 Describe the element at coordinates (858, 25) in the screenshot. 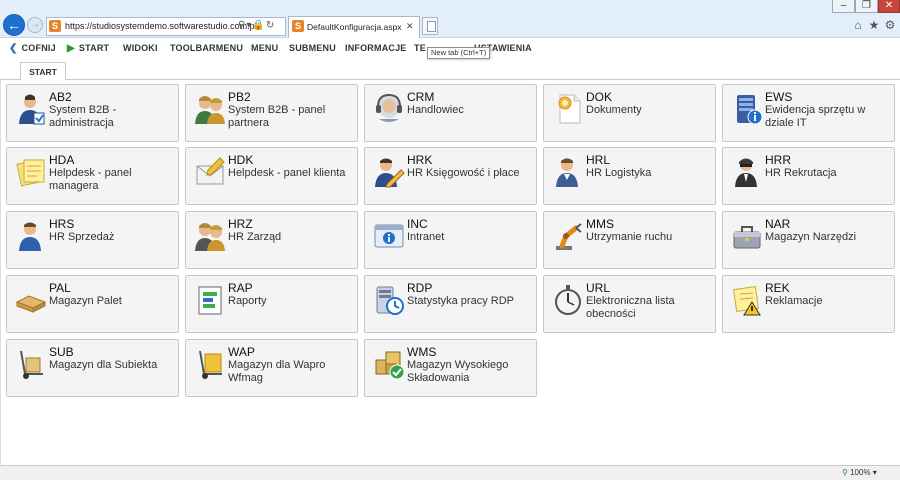

I see `home-icon: ⌂` at that location.